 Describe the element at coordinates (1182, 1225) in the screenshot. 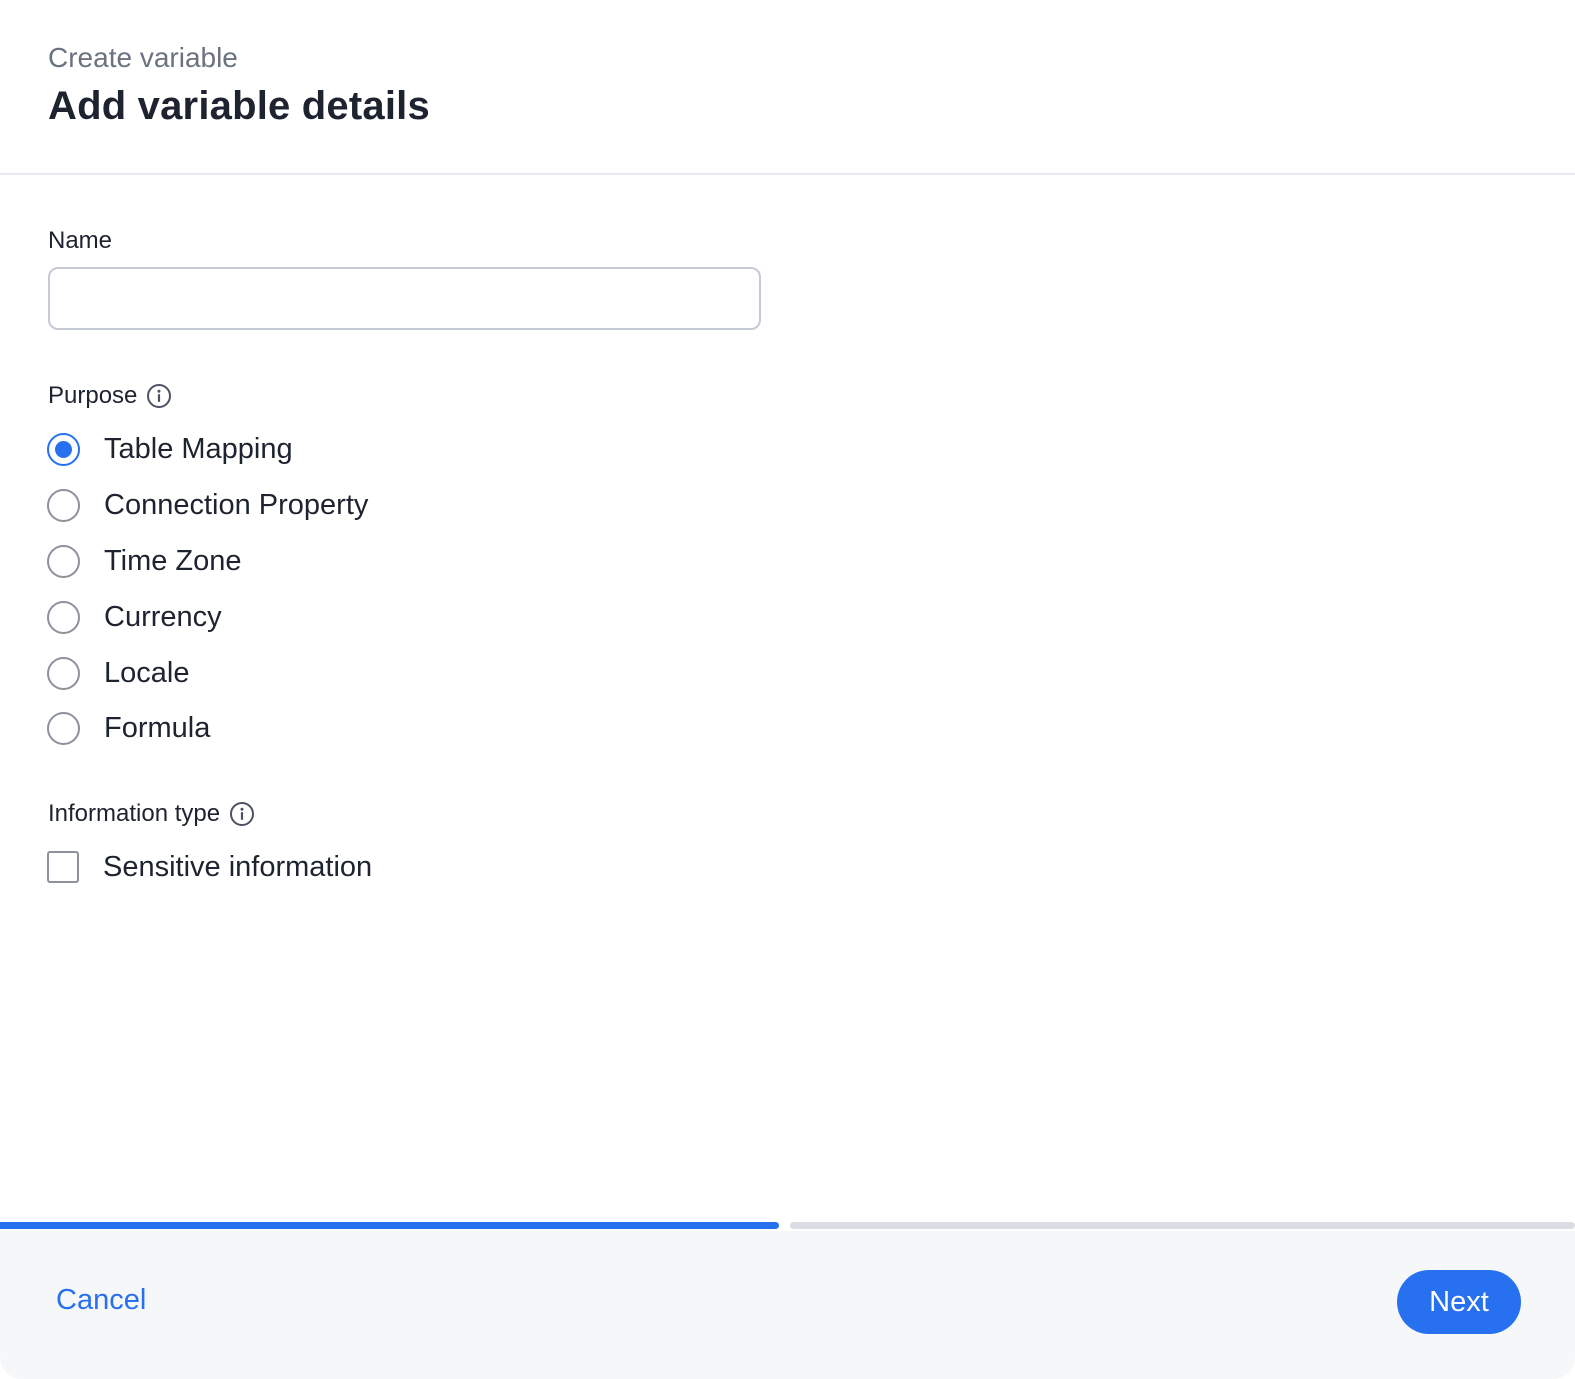

I see `progress-bar-remaining` at that location.